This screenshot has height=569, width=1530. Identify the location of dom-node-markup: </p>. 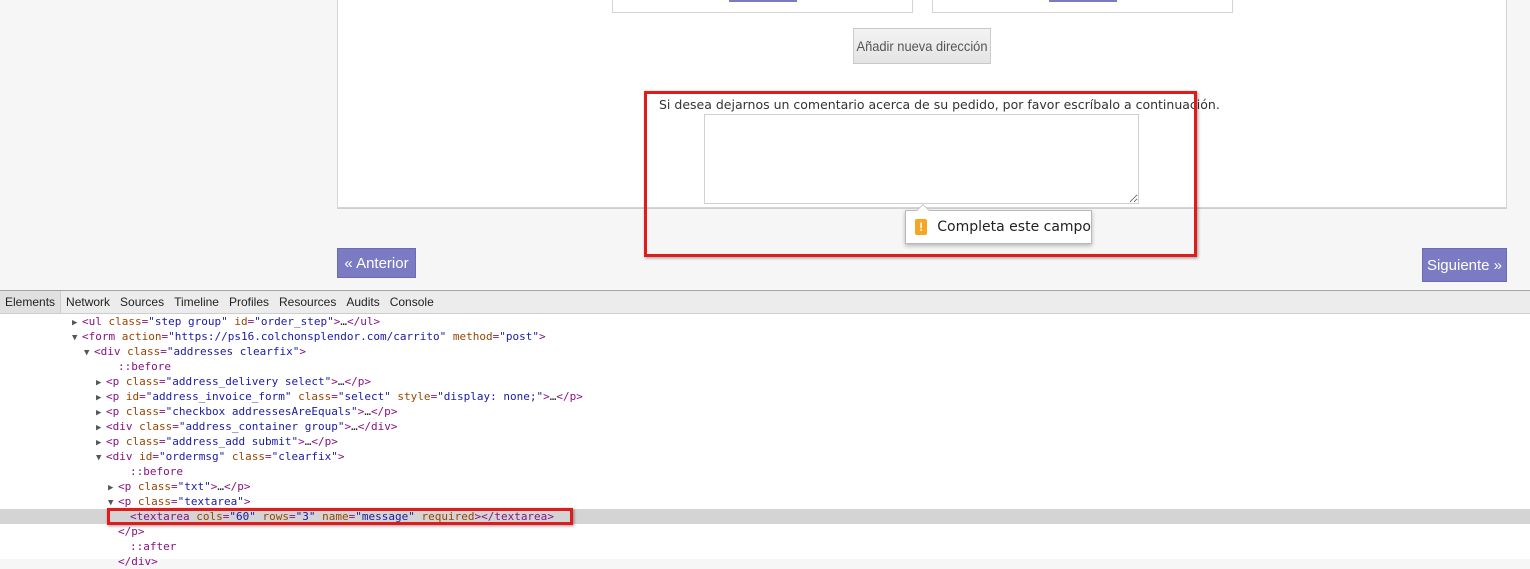
(131, 531).